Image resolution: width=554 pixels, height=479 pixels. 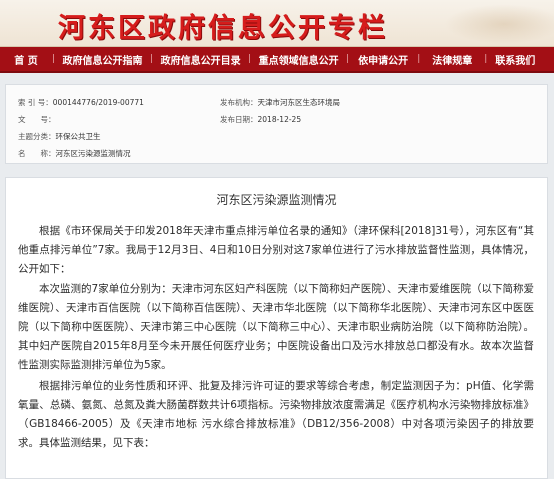 What do you see at coordinates (59, 136) in the screenshot?
I see `topic-category: 主题分类：环保公共卫生` at bounding box center [59, 136].